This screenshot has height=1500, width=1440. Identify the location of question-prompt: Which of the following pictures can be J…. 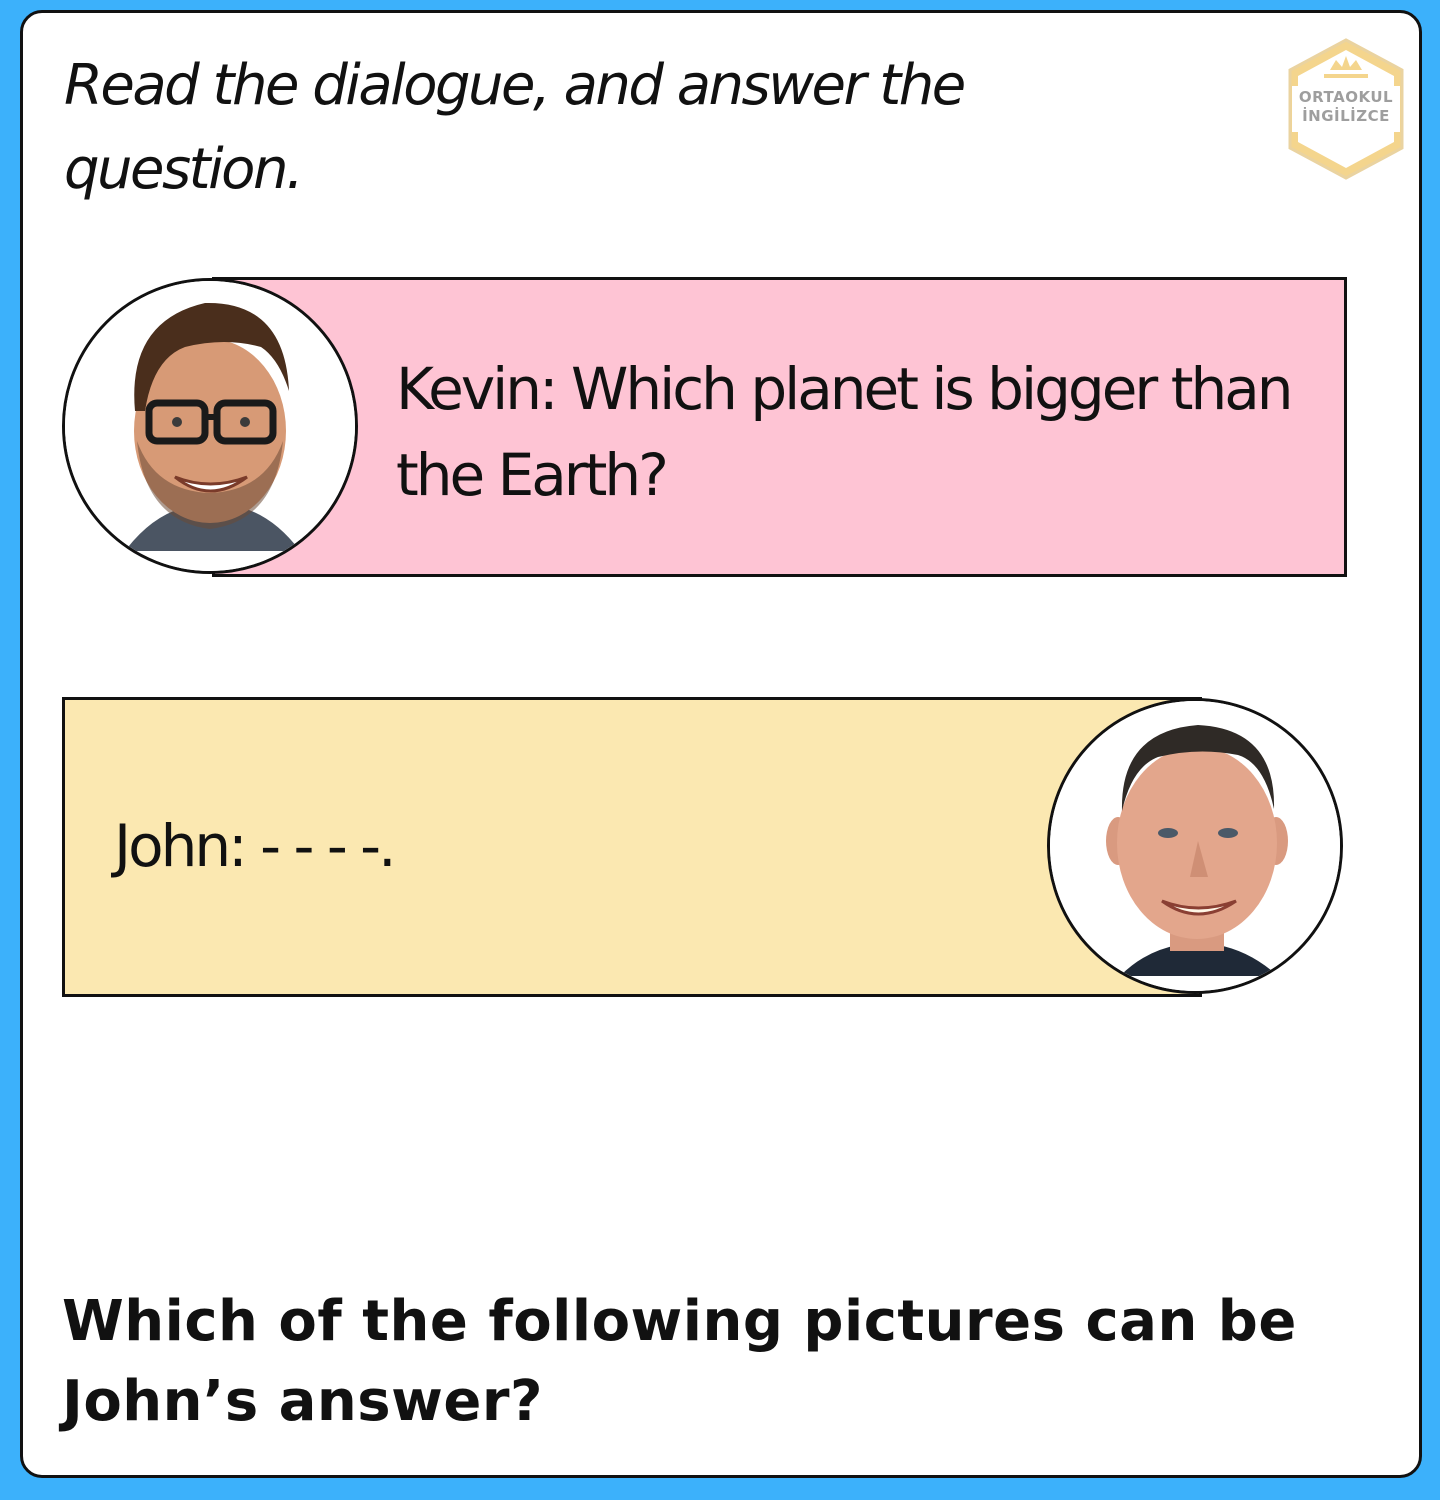
(679, 1361).